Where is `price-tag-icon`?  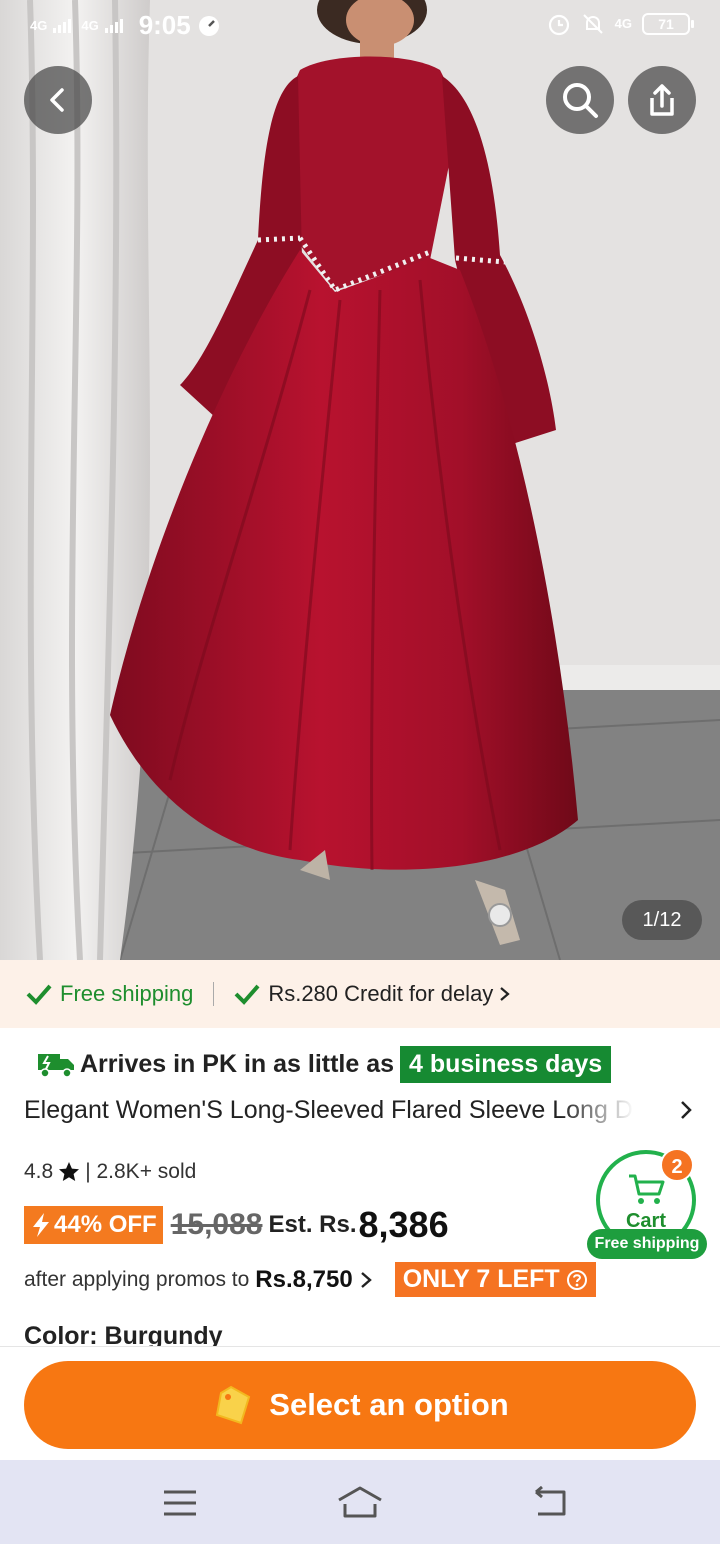
price-tag-icon is located at coordinates (233, 1405).